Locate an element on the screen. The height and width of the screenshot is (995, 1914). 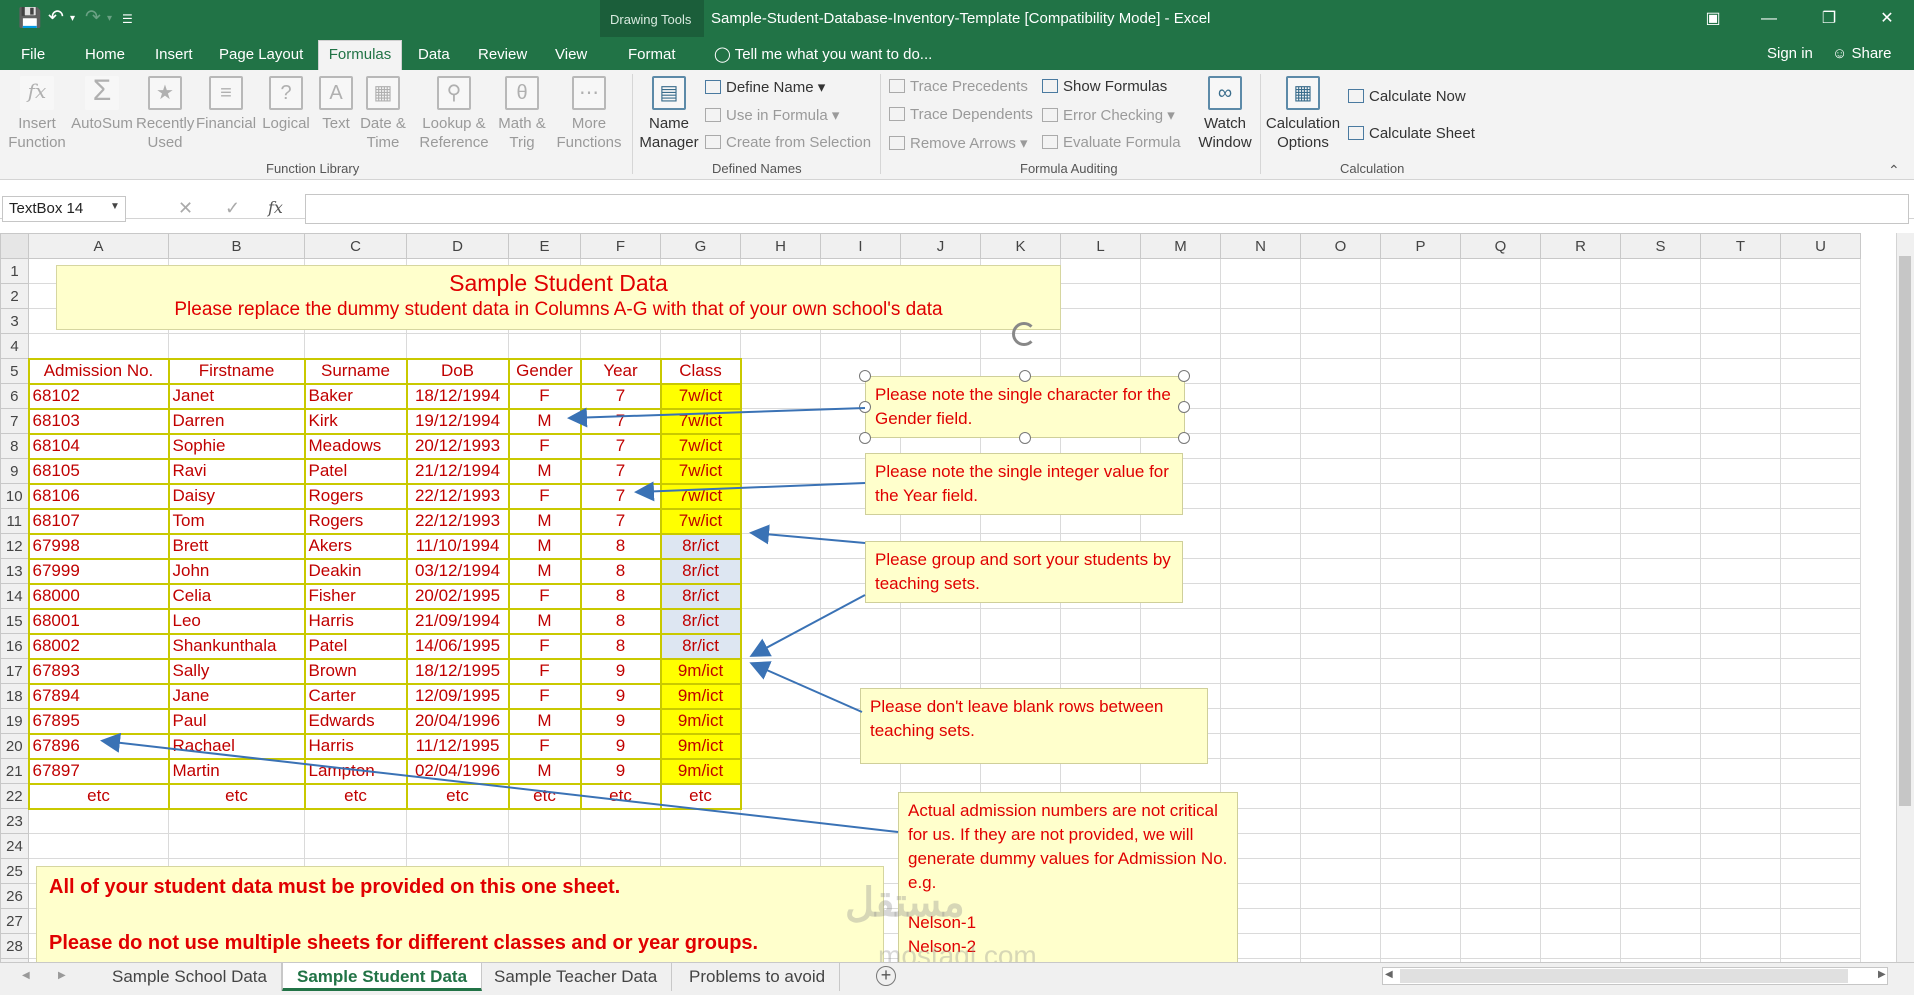
sheet-tab-teacher-data: Sample Teacher Data is located at coordinates (576, 977).